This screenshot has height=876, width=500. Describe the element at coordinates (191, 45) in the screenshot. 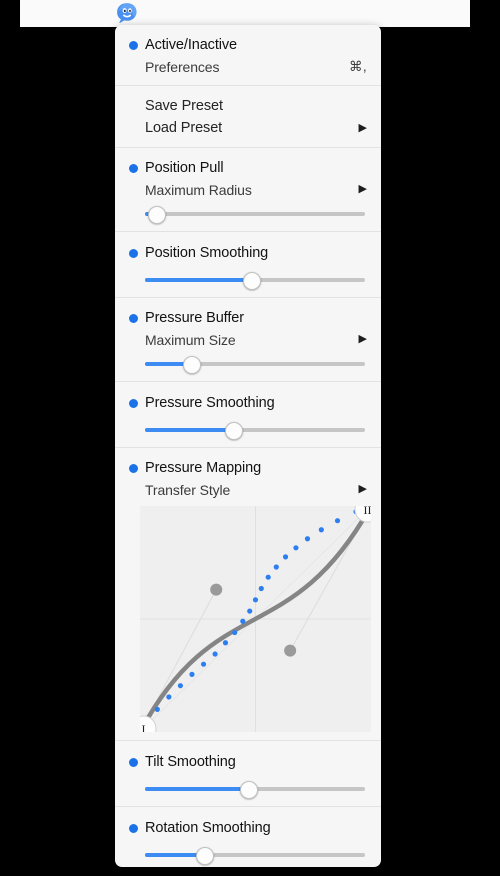

I see `menu-item-label: Active/Inactive` at that location.